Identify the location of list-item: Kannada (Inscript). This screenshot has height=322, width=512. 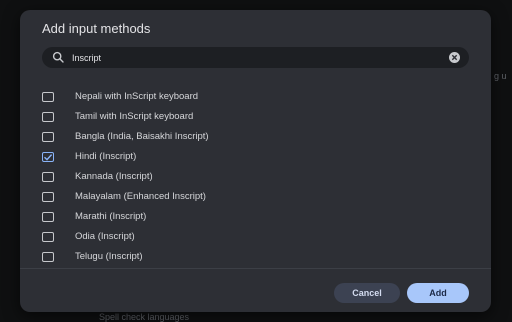
(255, 177).